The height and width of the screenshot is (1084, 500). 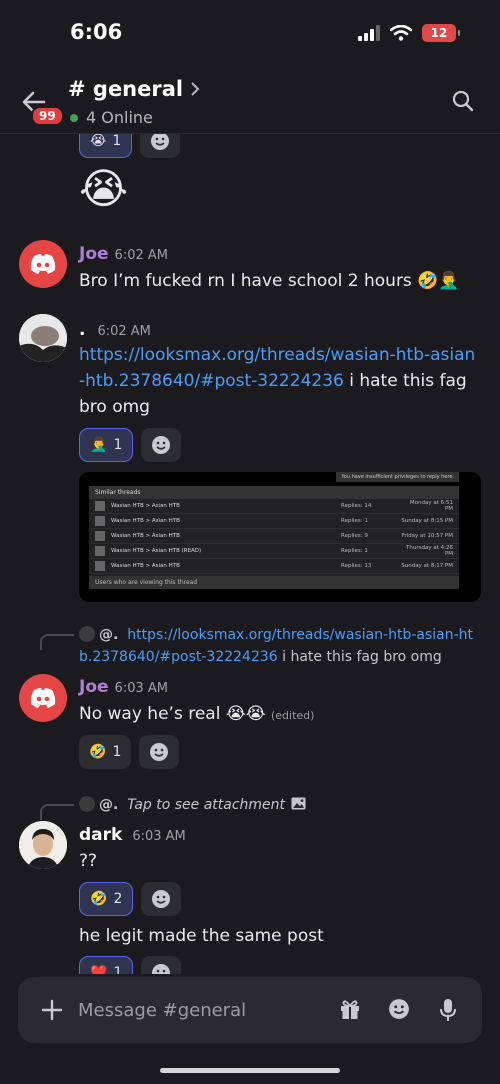 I want to click on thread-stats: Replies: 1, so click(x=371, y=521).